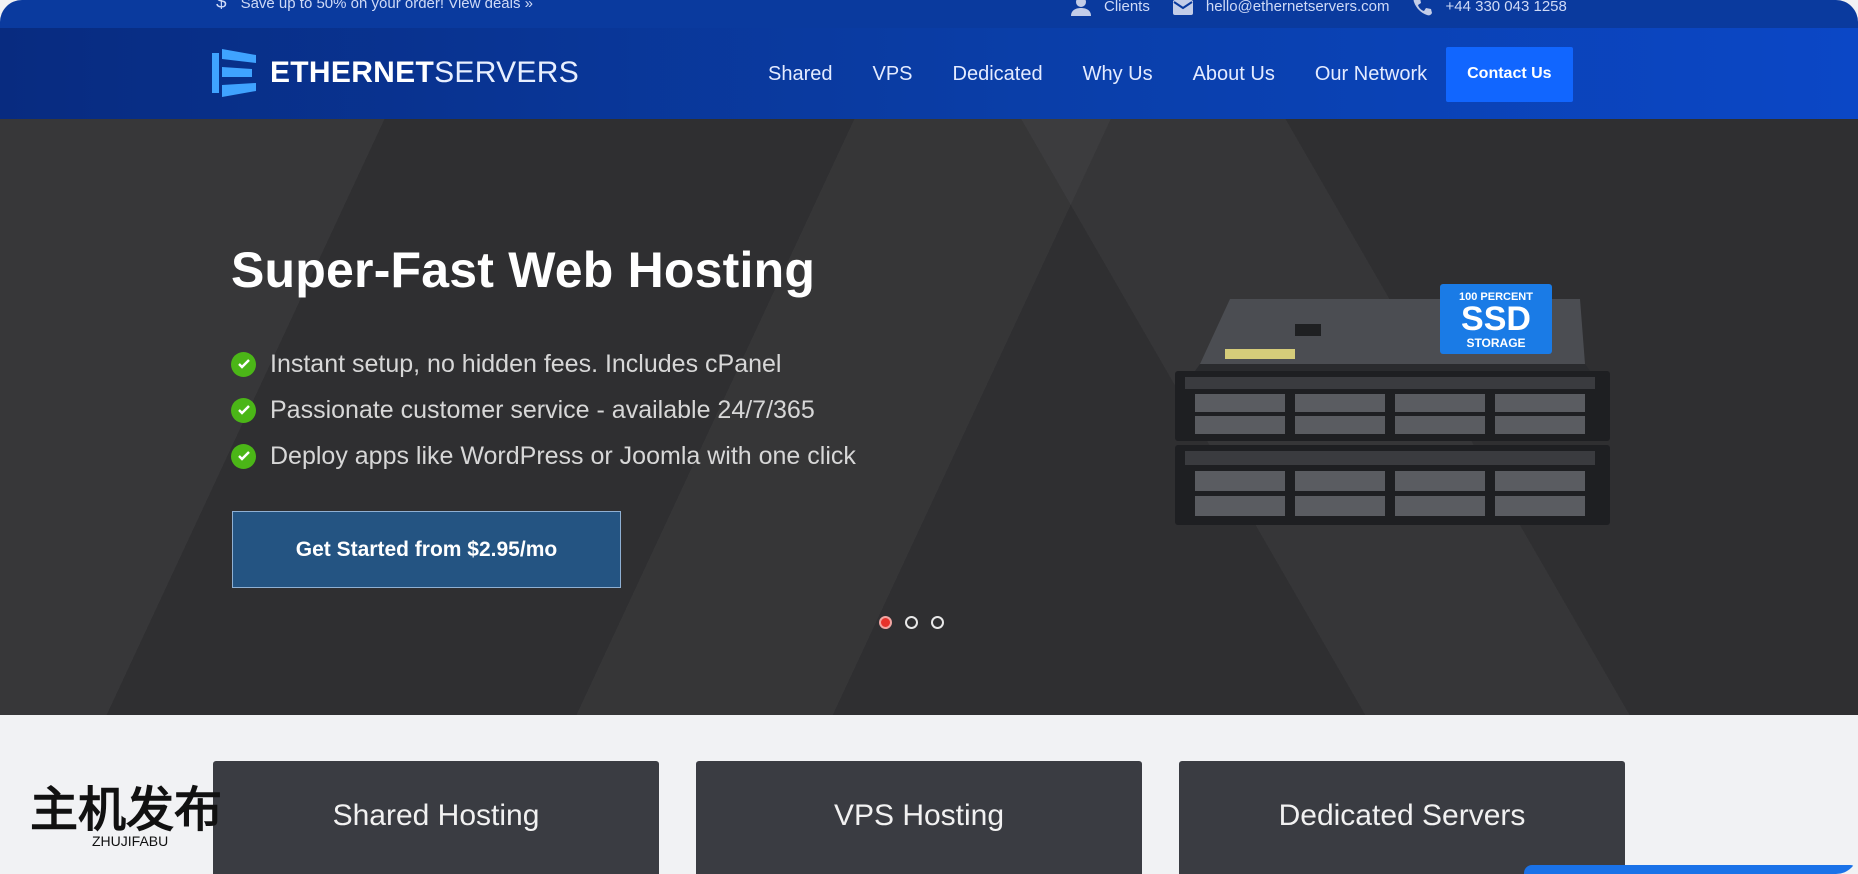 The image size is (1858, 874). I want to click on watermark-latin: ZHUJIFABU, so click(130, 841).